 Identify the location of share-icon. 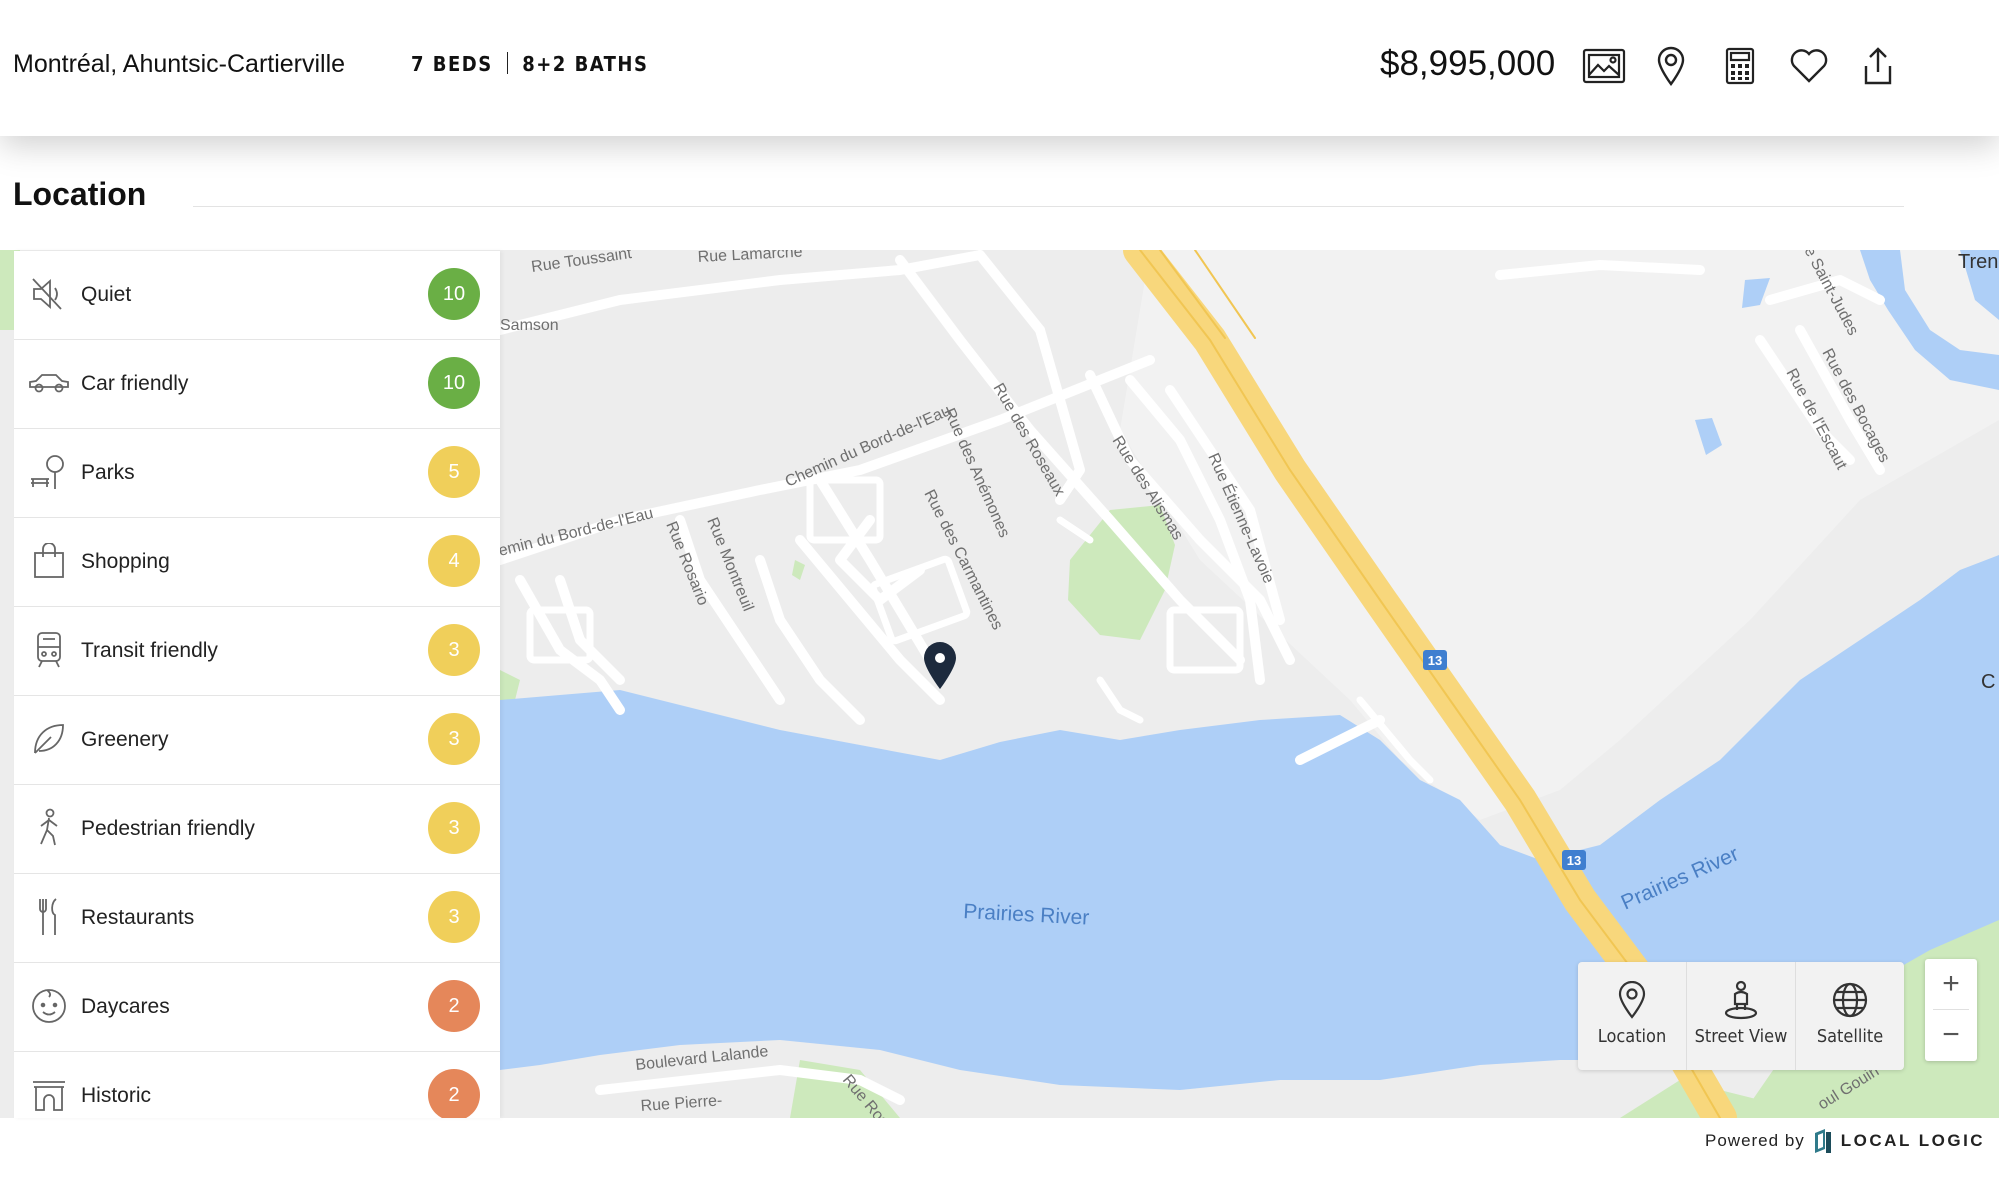
(1878, 66).